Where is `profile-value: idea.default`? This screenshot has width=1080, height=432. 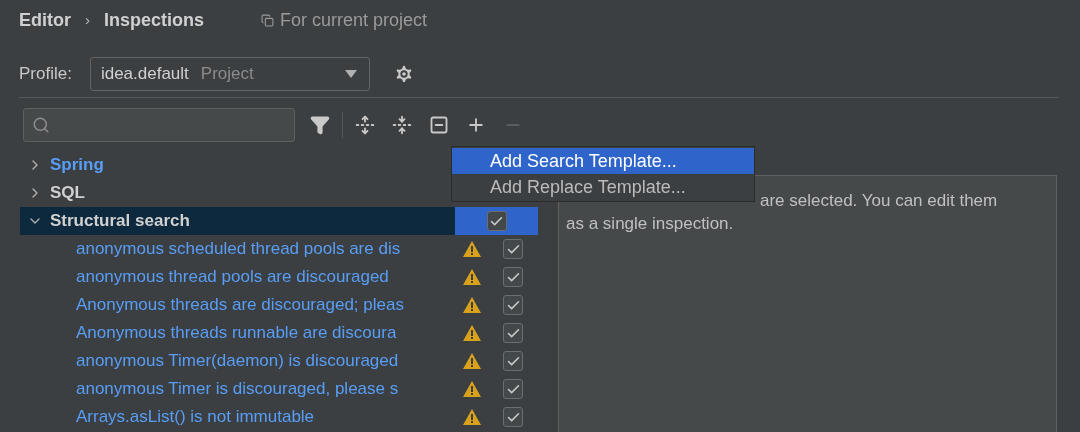
profile-value: idea.default is located at coordinates (144, 74).